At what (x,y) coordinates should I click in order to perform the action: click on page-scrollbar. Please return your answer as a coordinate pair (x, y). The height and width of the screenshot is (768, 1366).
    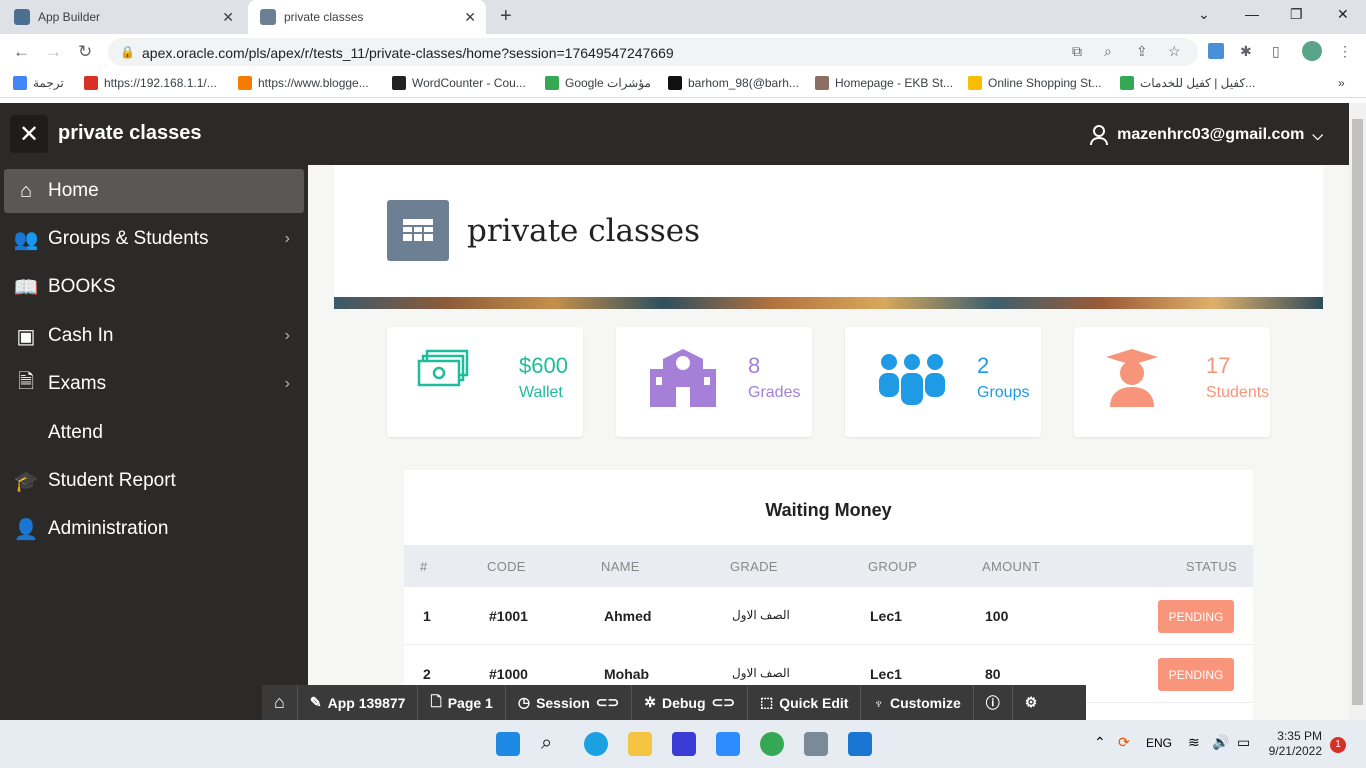
    Looking at the image, I should click on (1357, 411).